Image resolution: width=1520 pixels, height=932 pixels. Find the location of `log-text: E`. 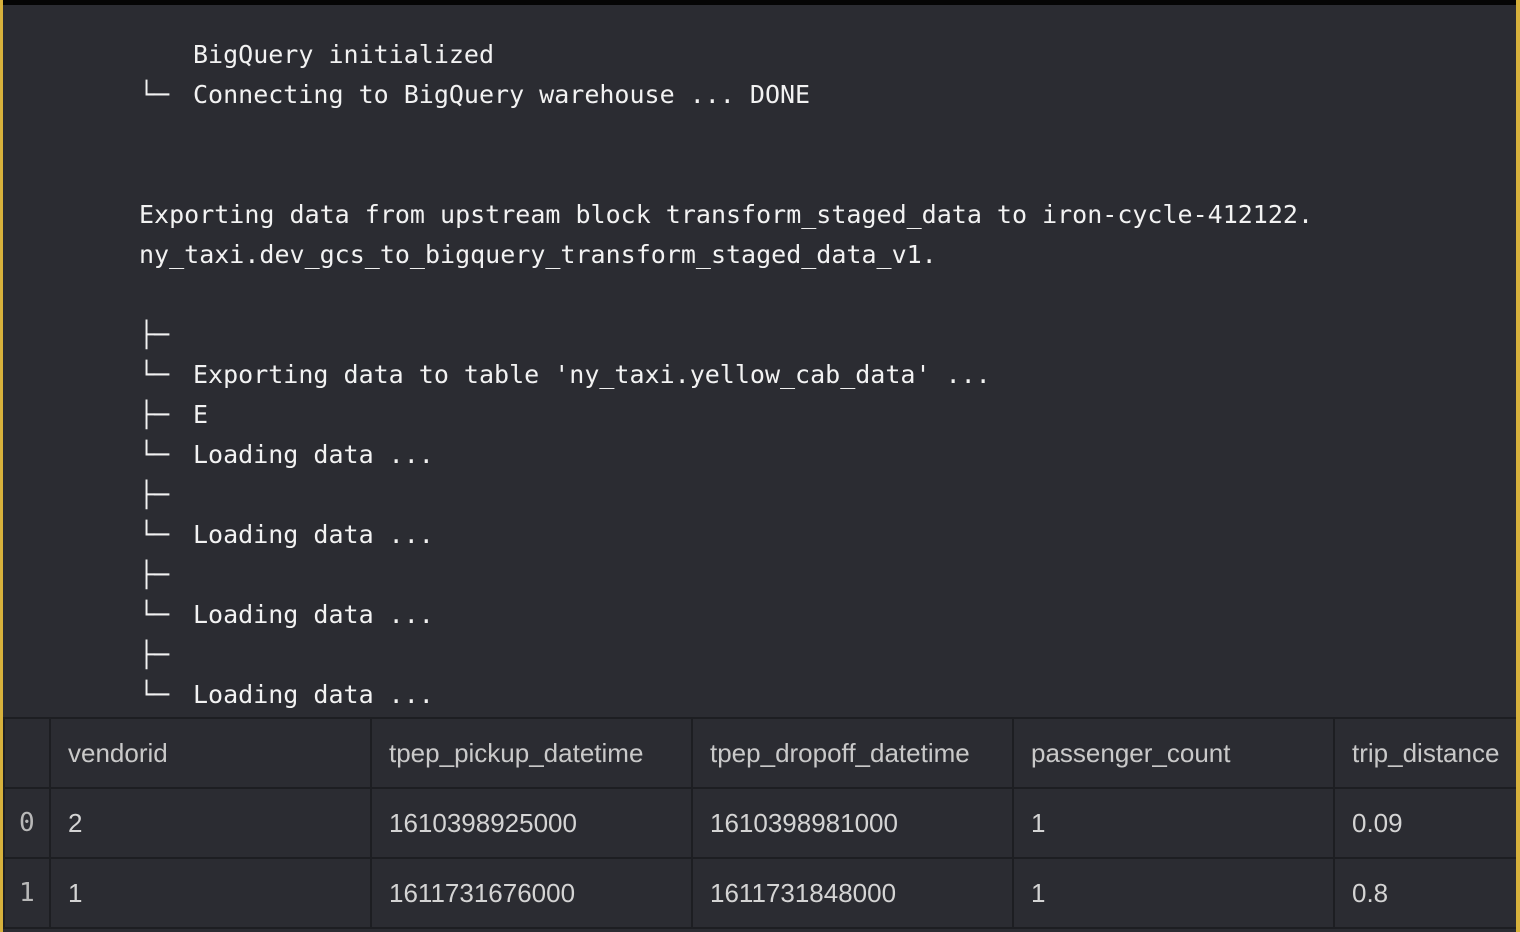

log-text: E is located at coordinates (201, 414).